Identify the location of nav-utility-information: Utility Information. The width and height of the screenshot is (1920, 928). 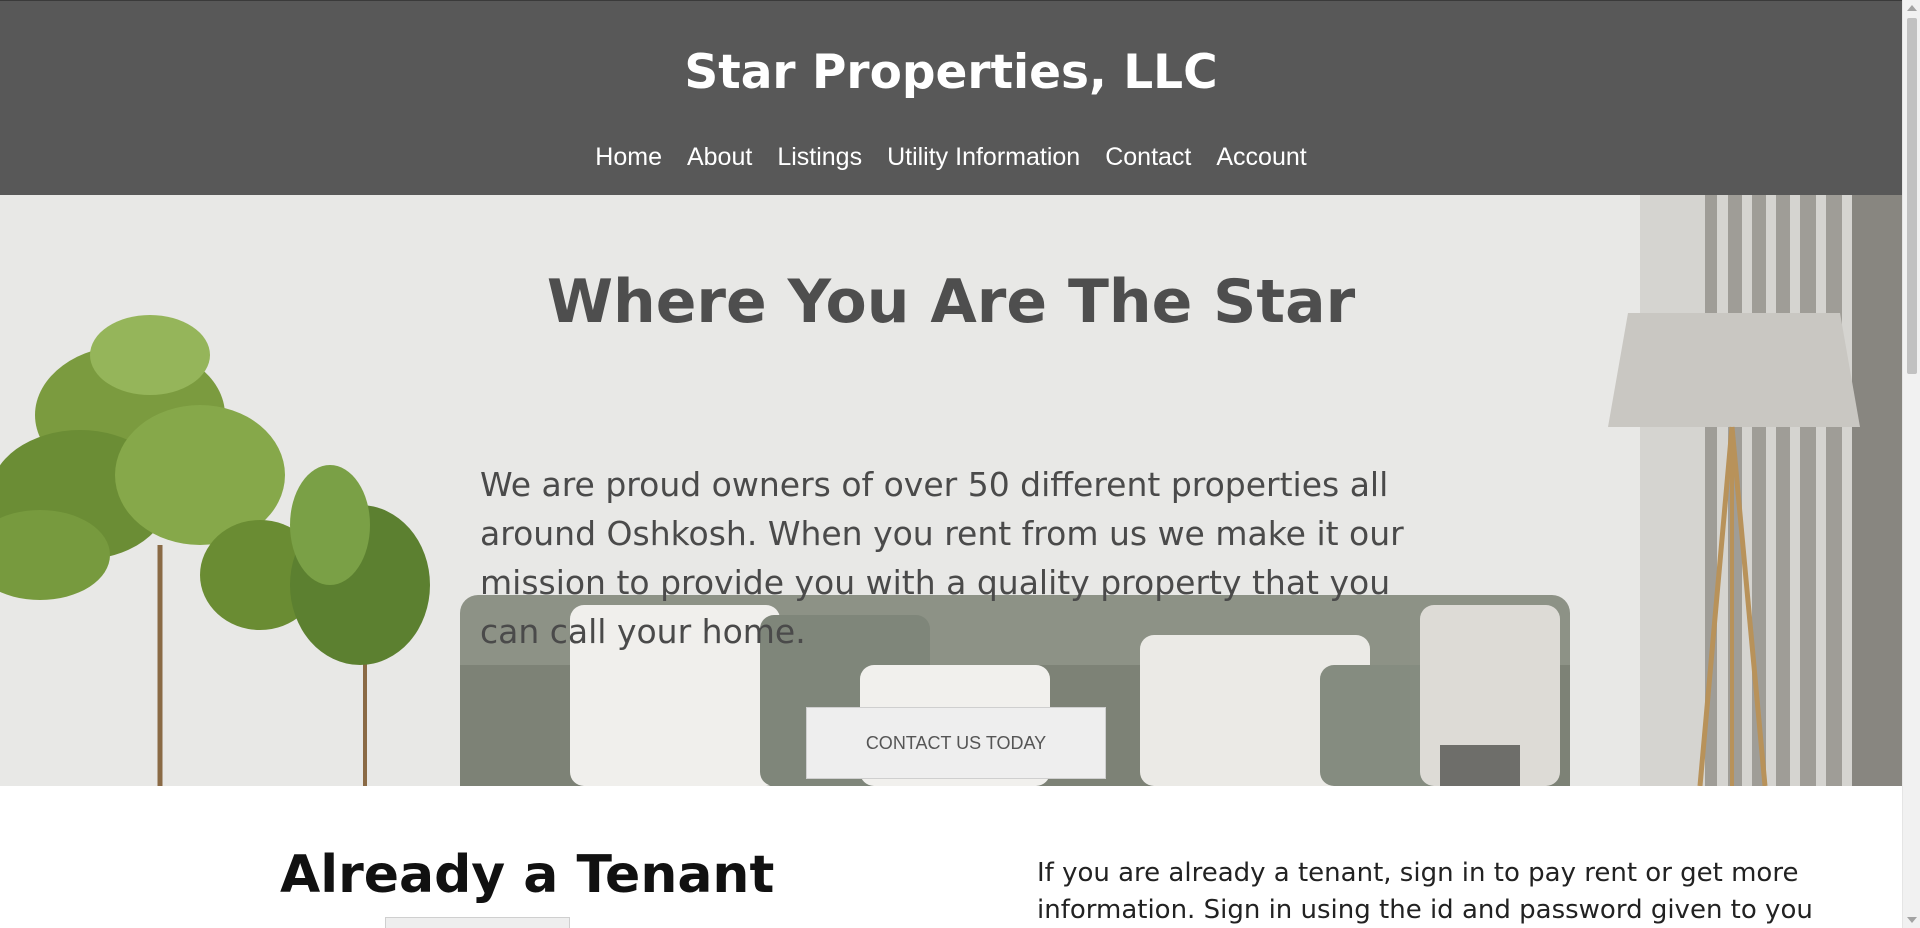
(983, 157).